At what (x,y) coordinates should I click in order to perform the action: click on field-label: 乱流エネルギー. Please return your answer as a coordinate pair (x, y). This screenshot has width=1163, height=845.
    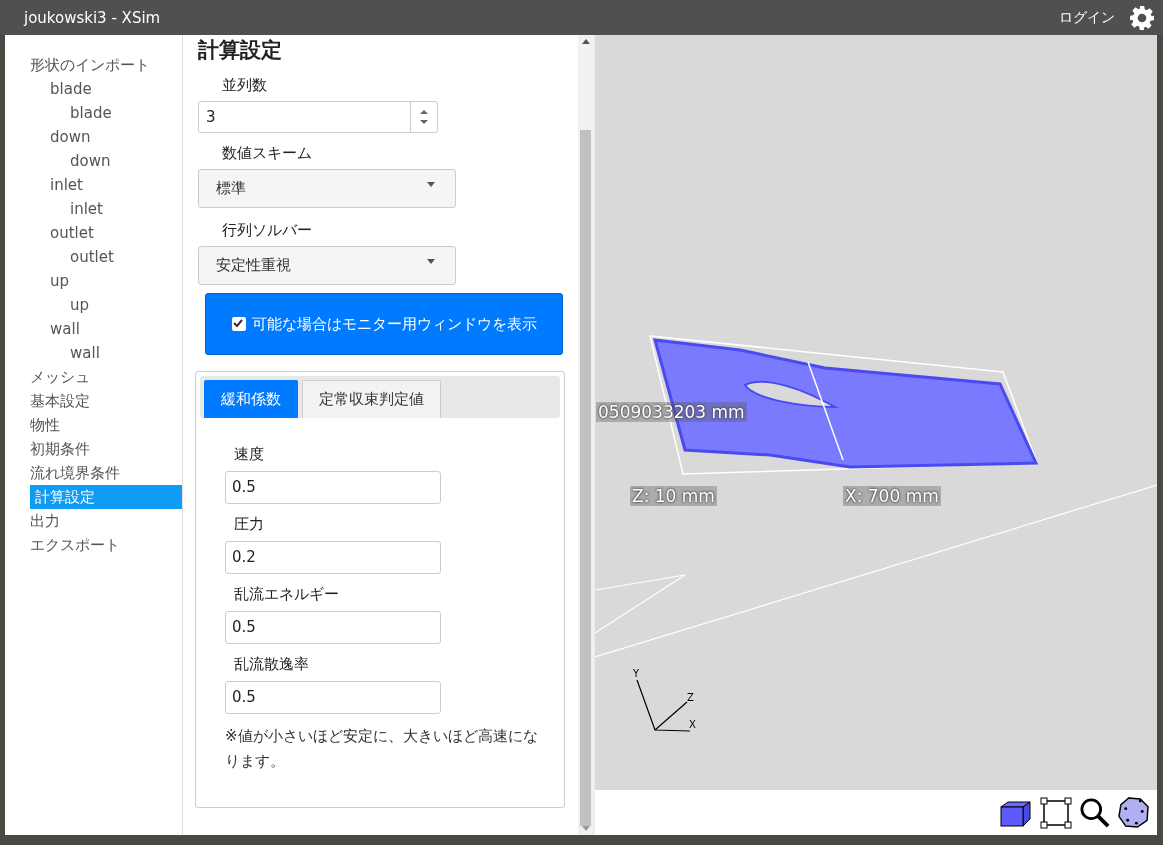
    Looking at the image, I should click on (287, 594).